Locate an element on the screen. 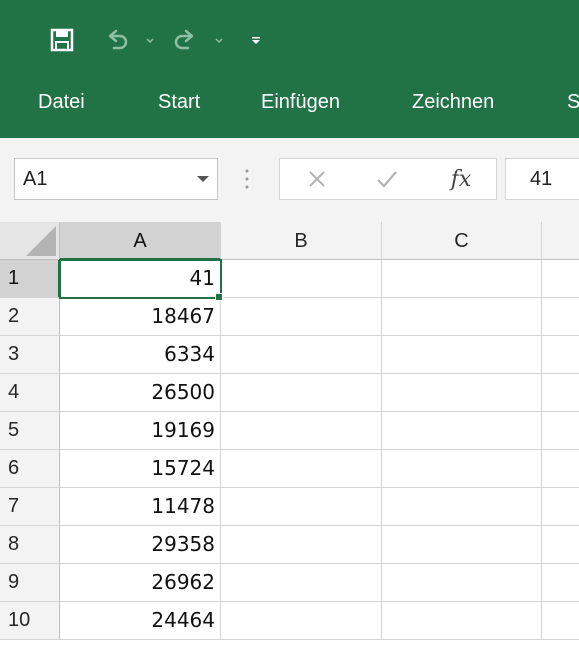  ribbon-tabs: Datei Start Einfügen Zeichnen S is located at coordinates (289, 102).